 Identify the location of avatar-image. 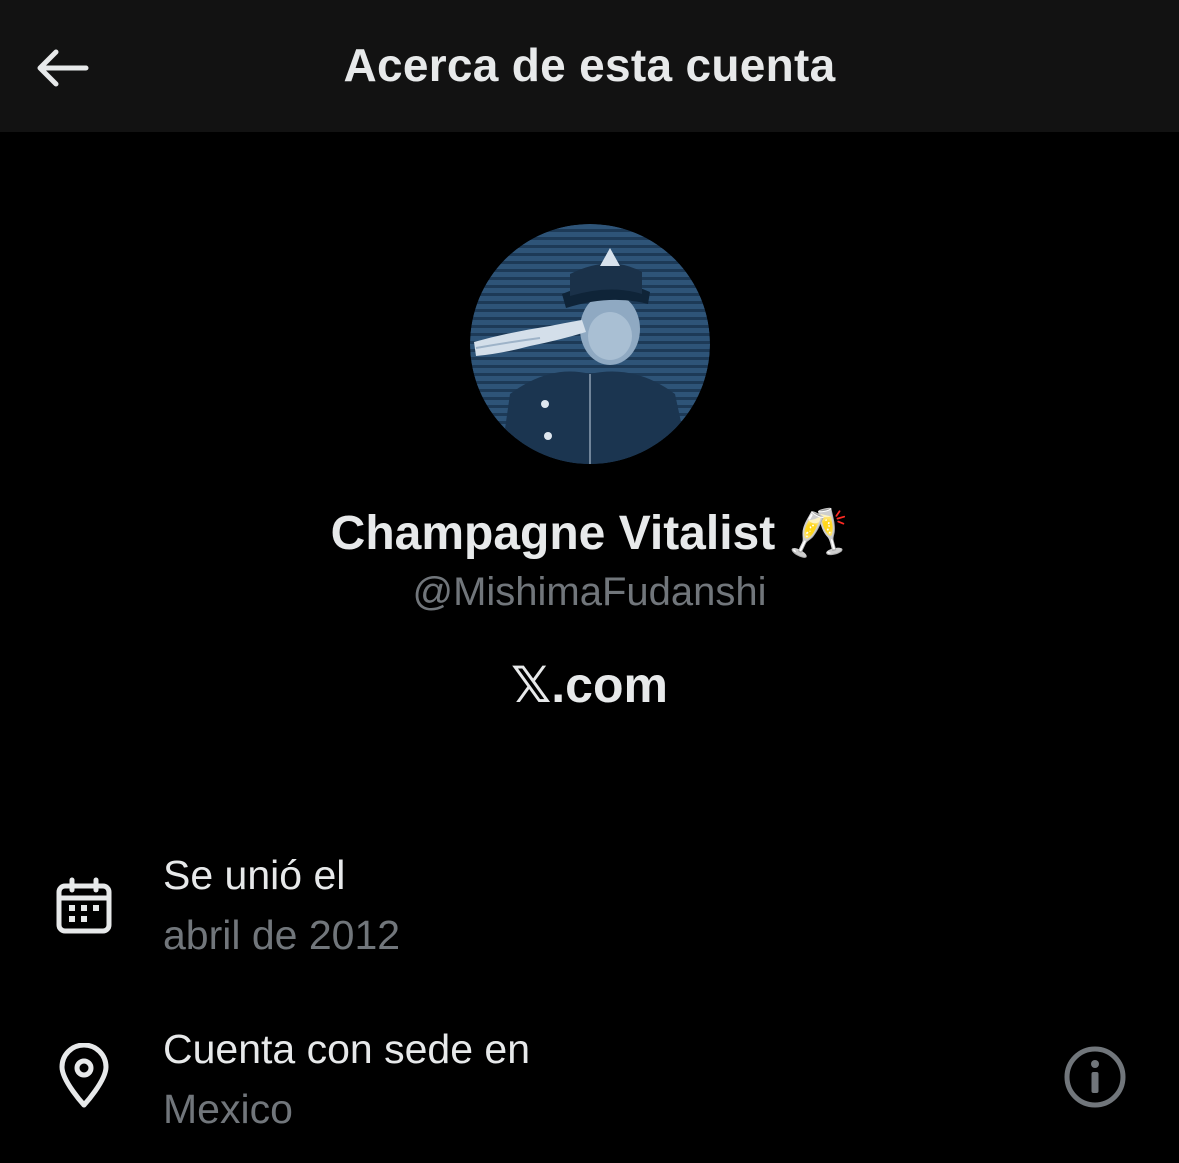
(590, 344).